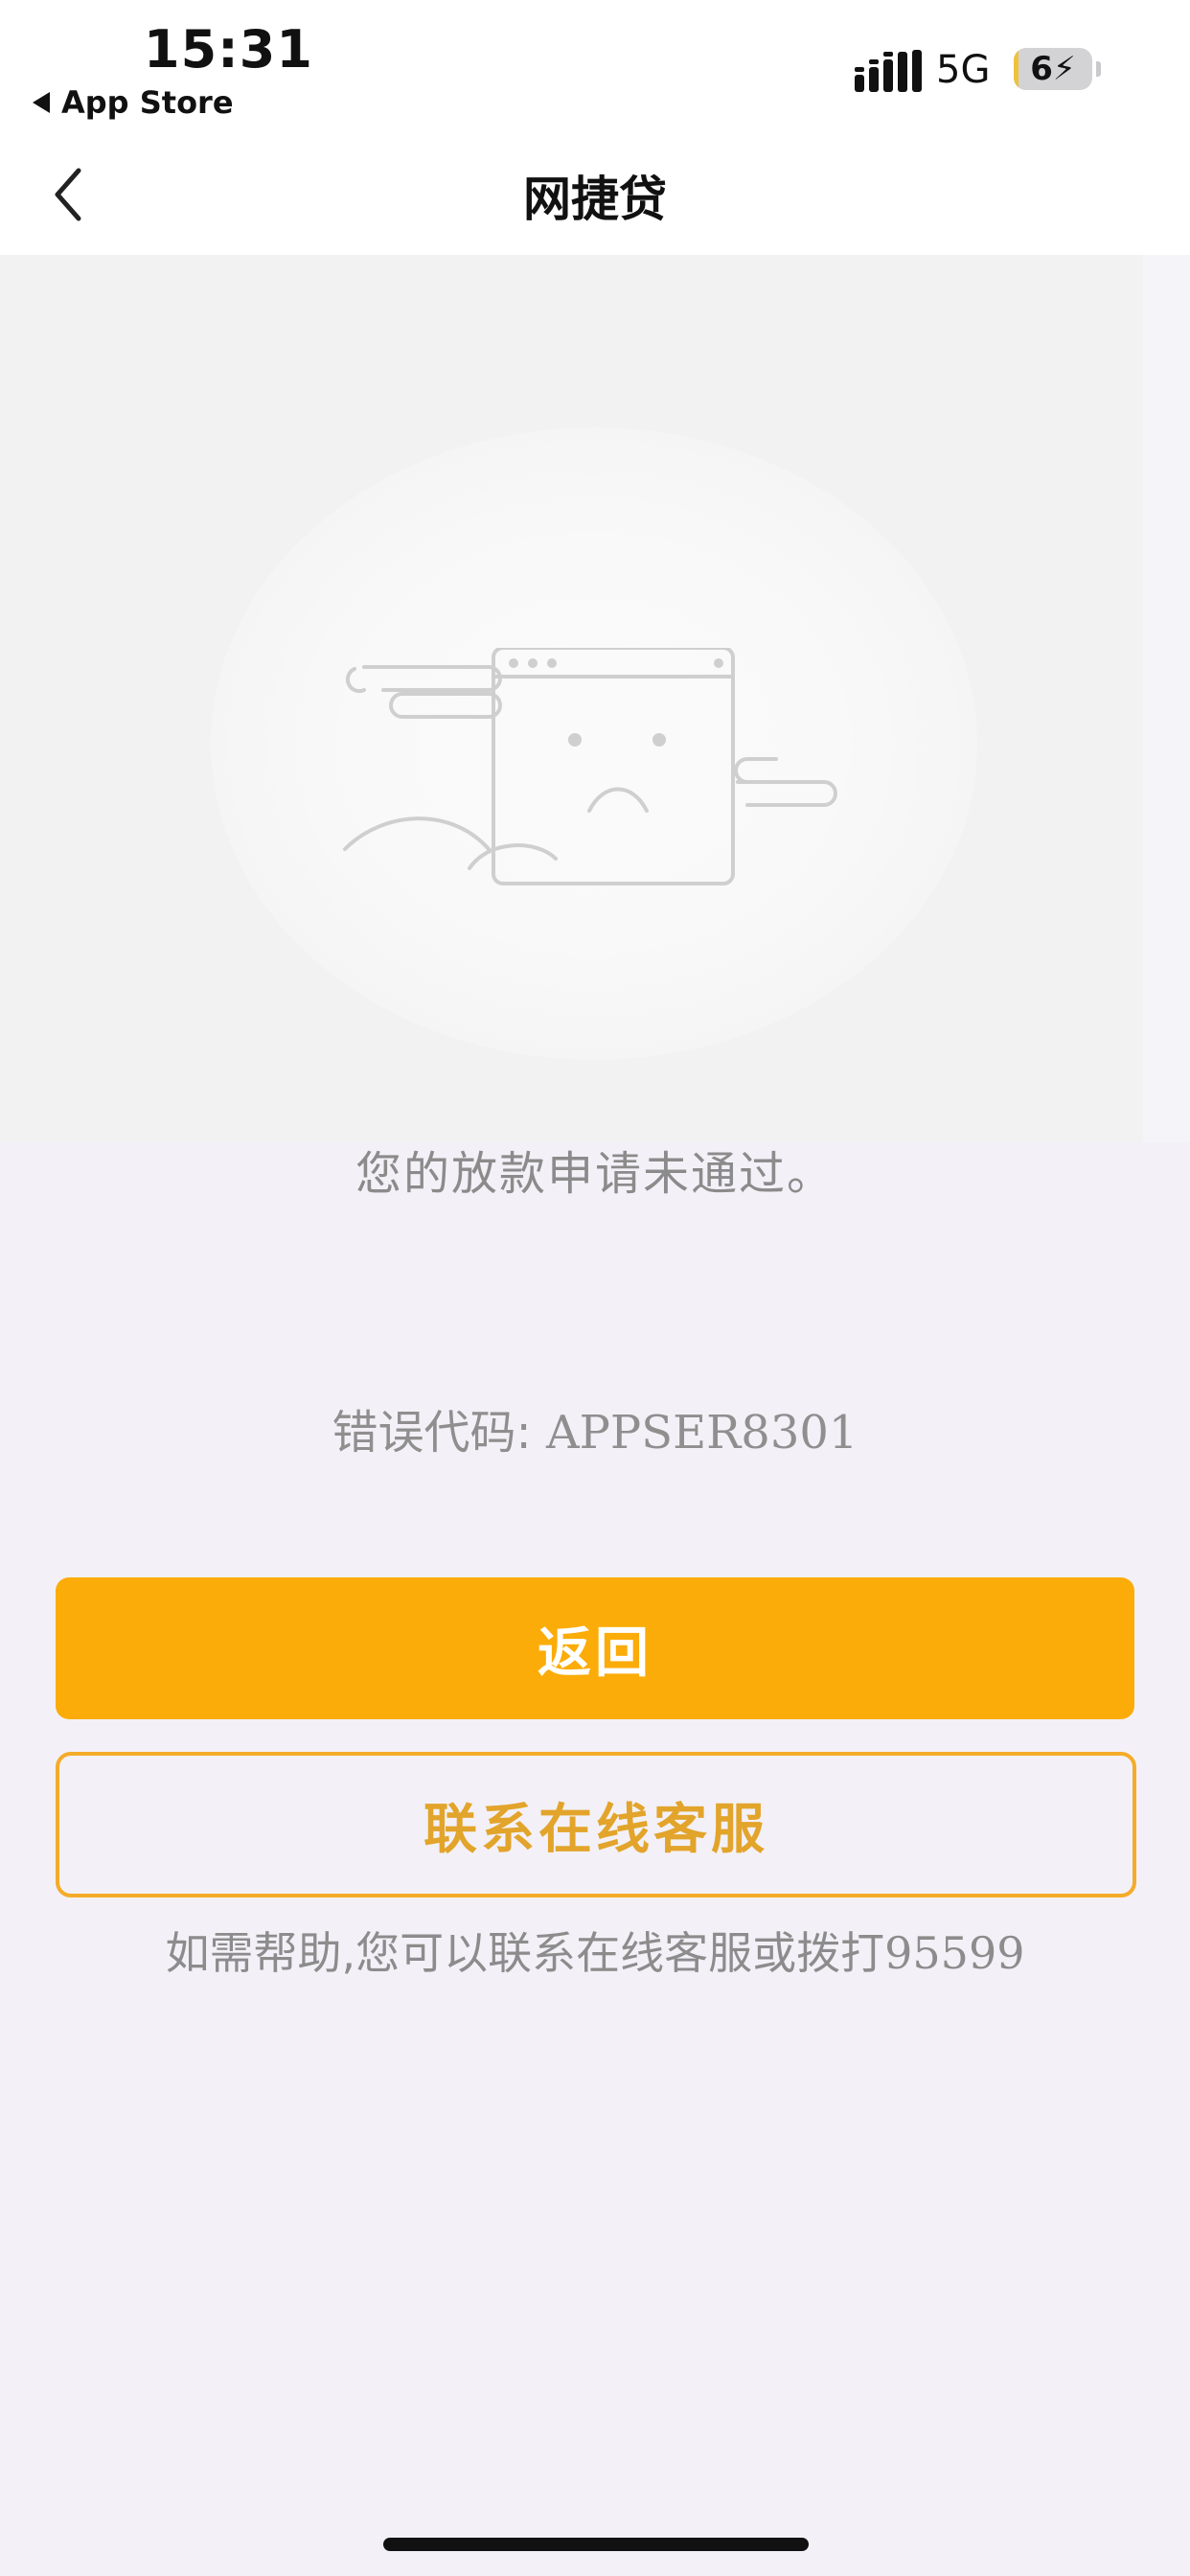 The height and width of the screenshot is (2576, 1190). Describe the element at coordinates (525, 1953) in the screenshot. I see `help-text-label: 如需帮助,您可以联系在线客服或拨打` at that location.